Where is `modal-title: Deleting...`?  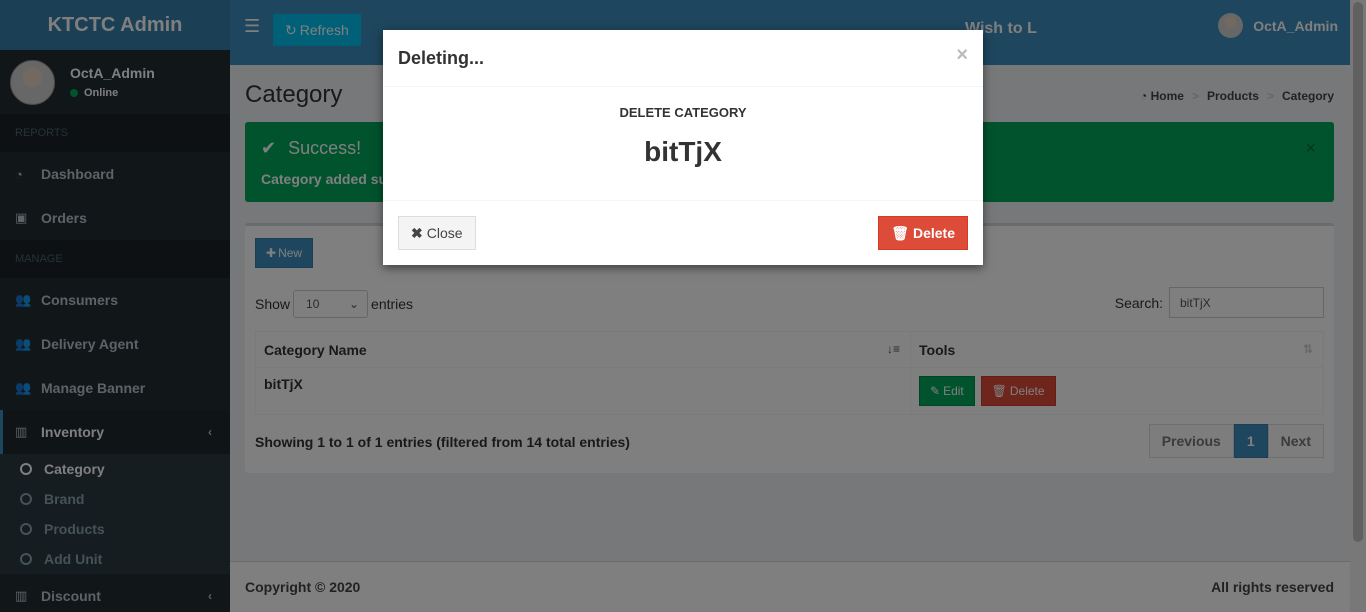
modal-title: Deleting... is located at coordinates (441, 57).